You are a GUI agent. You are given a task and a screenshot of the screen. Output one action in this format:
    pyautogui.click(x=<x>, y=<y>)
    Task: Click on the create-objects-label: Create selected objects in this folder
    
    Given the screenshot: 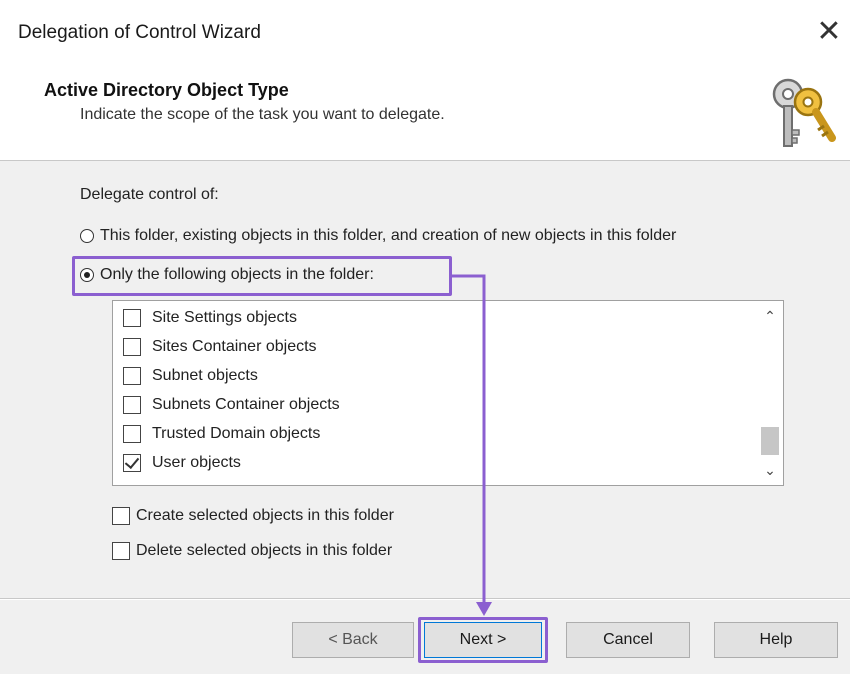 What is the action you would take?
    pyautogui.click(x=265, y=515)
    